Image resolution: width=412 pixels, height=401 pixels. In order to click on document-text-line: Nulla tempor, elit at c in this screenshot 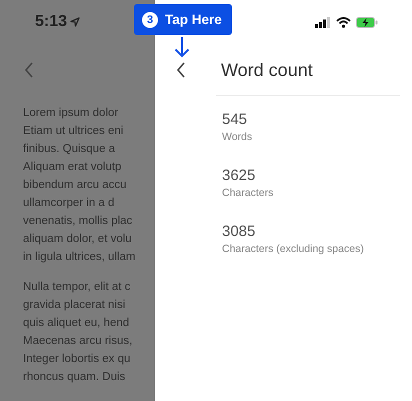, I will do `click(77, 287)`.